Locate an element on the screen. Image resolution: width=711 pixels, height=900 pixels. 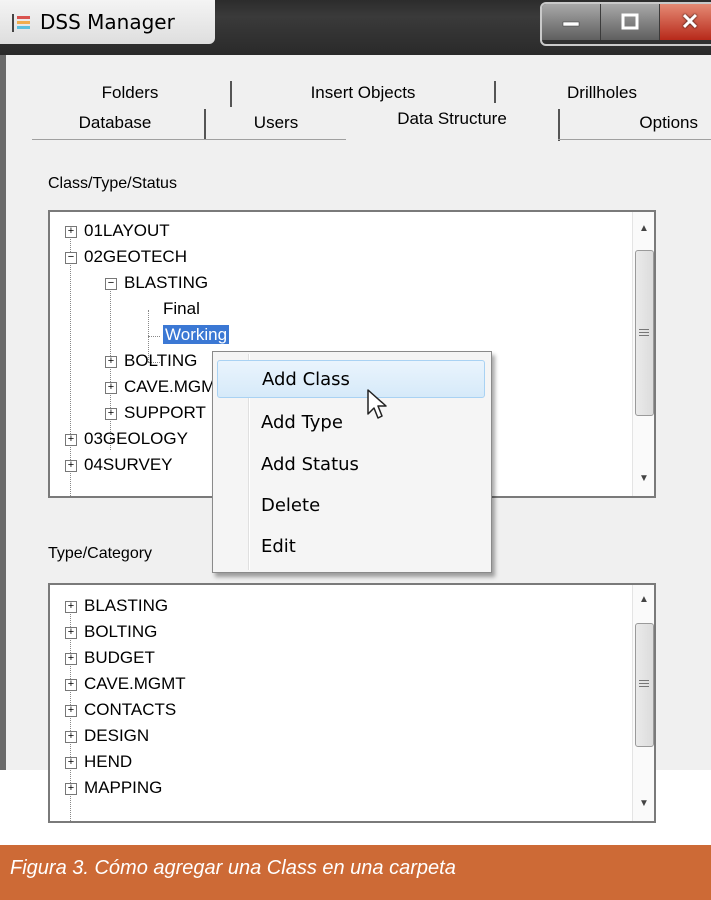
window-controls: ✕ is located at coordinates (625, 24).